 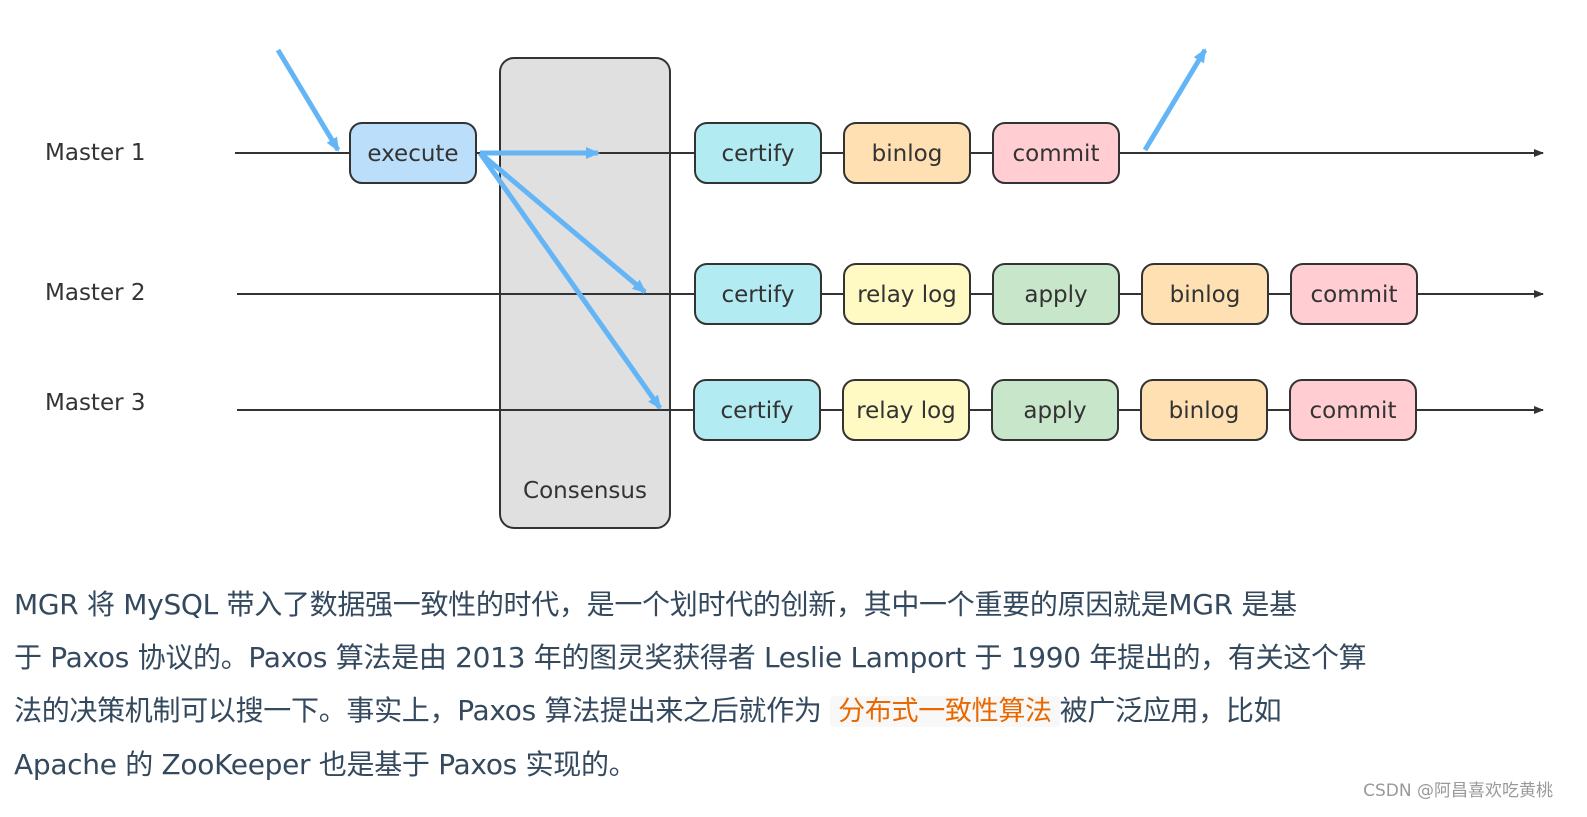 What do you see at coordinates (422, 710) in the screenshot?
I see `text: 法的决策机制可以搜一下。事实上，Paxos 算法提出来之后就作为` at bounding box center [422, 710].